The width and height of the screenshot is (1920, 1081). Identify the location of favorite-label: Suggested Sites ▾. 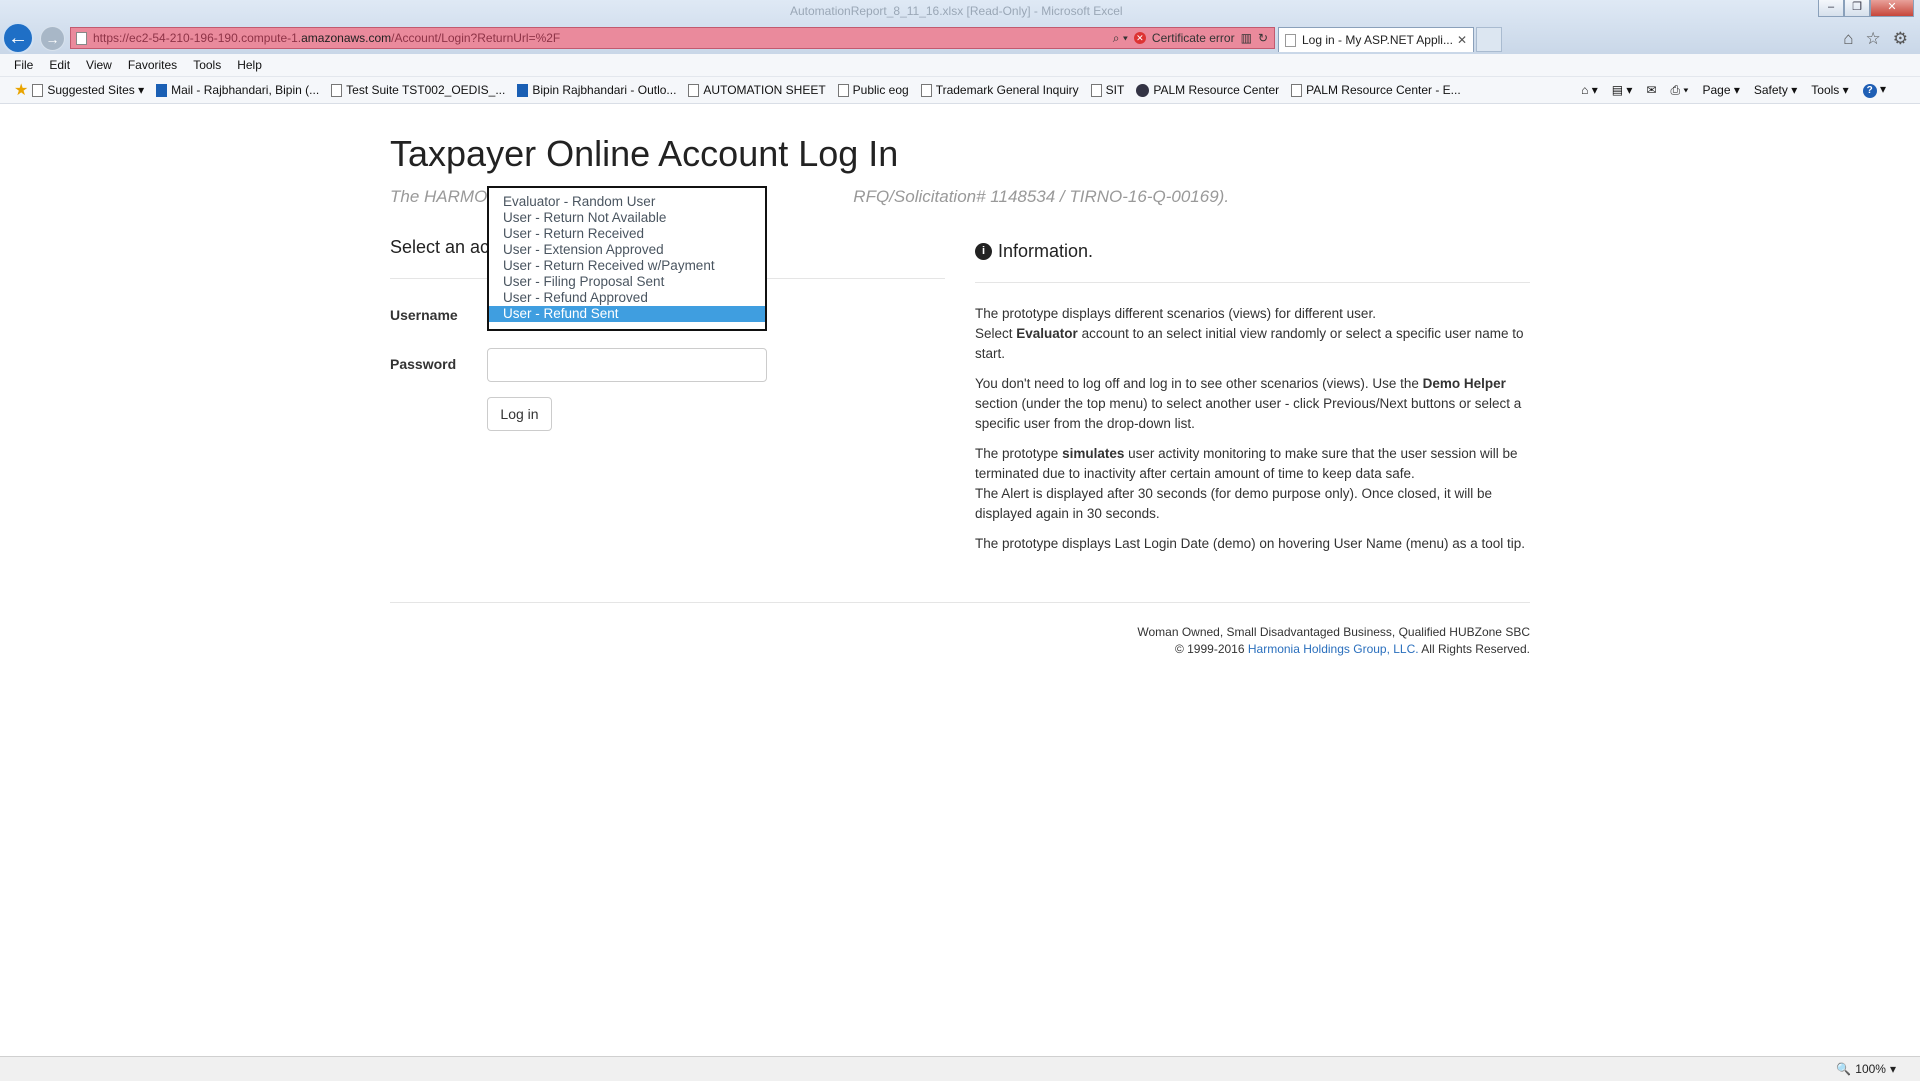
(96, 90).